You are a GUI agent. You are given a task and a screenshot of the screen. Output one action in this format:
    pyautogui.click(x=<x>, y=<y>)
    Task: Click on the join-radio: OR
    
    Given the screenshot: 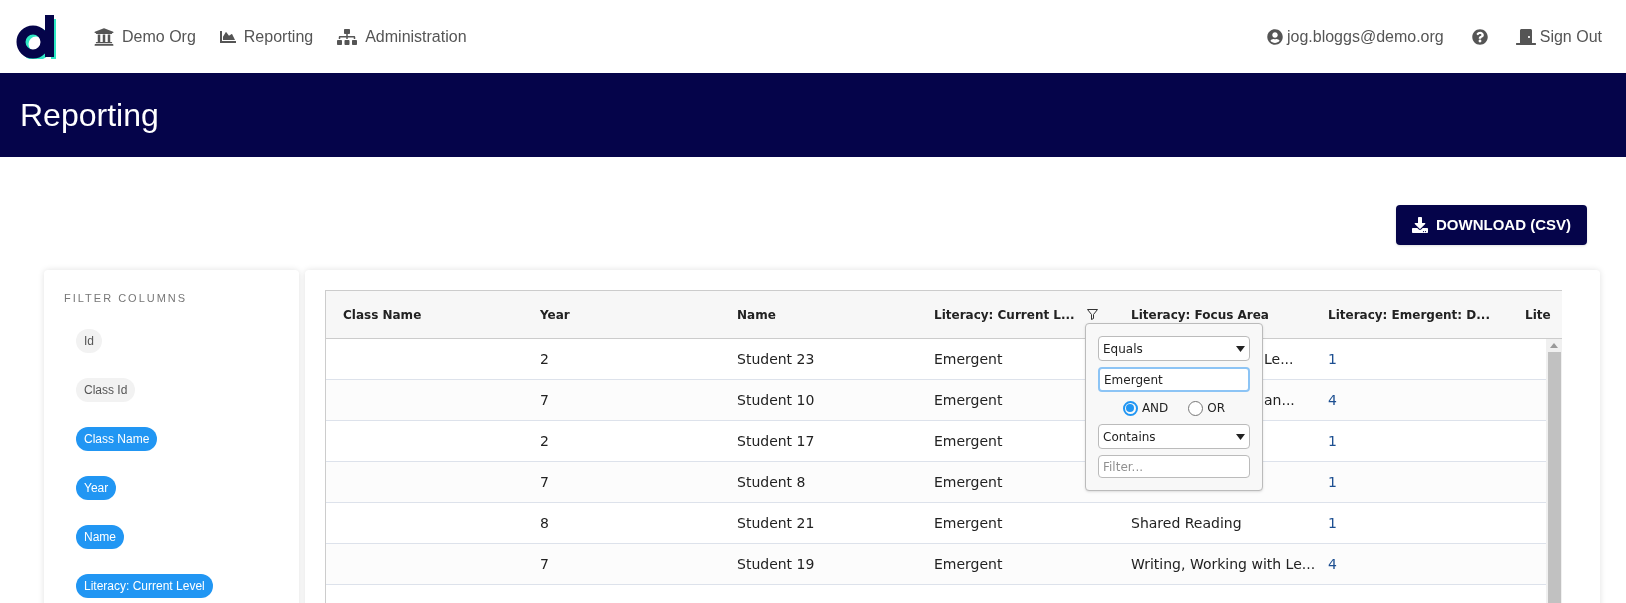 What is the action you would take?
    pyautogui.click(x=1207, y=408)
    